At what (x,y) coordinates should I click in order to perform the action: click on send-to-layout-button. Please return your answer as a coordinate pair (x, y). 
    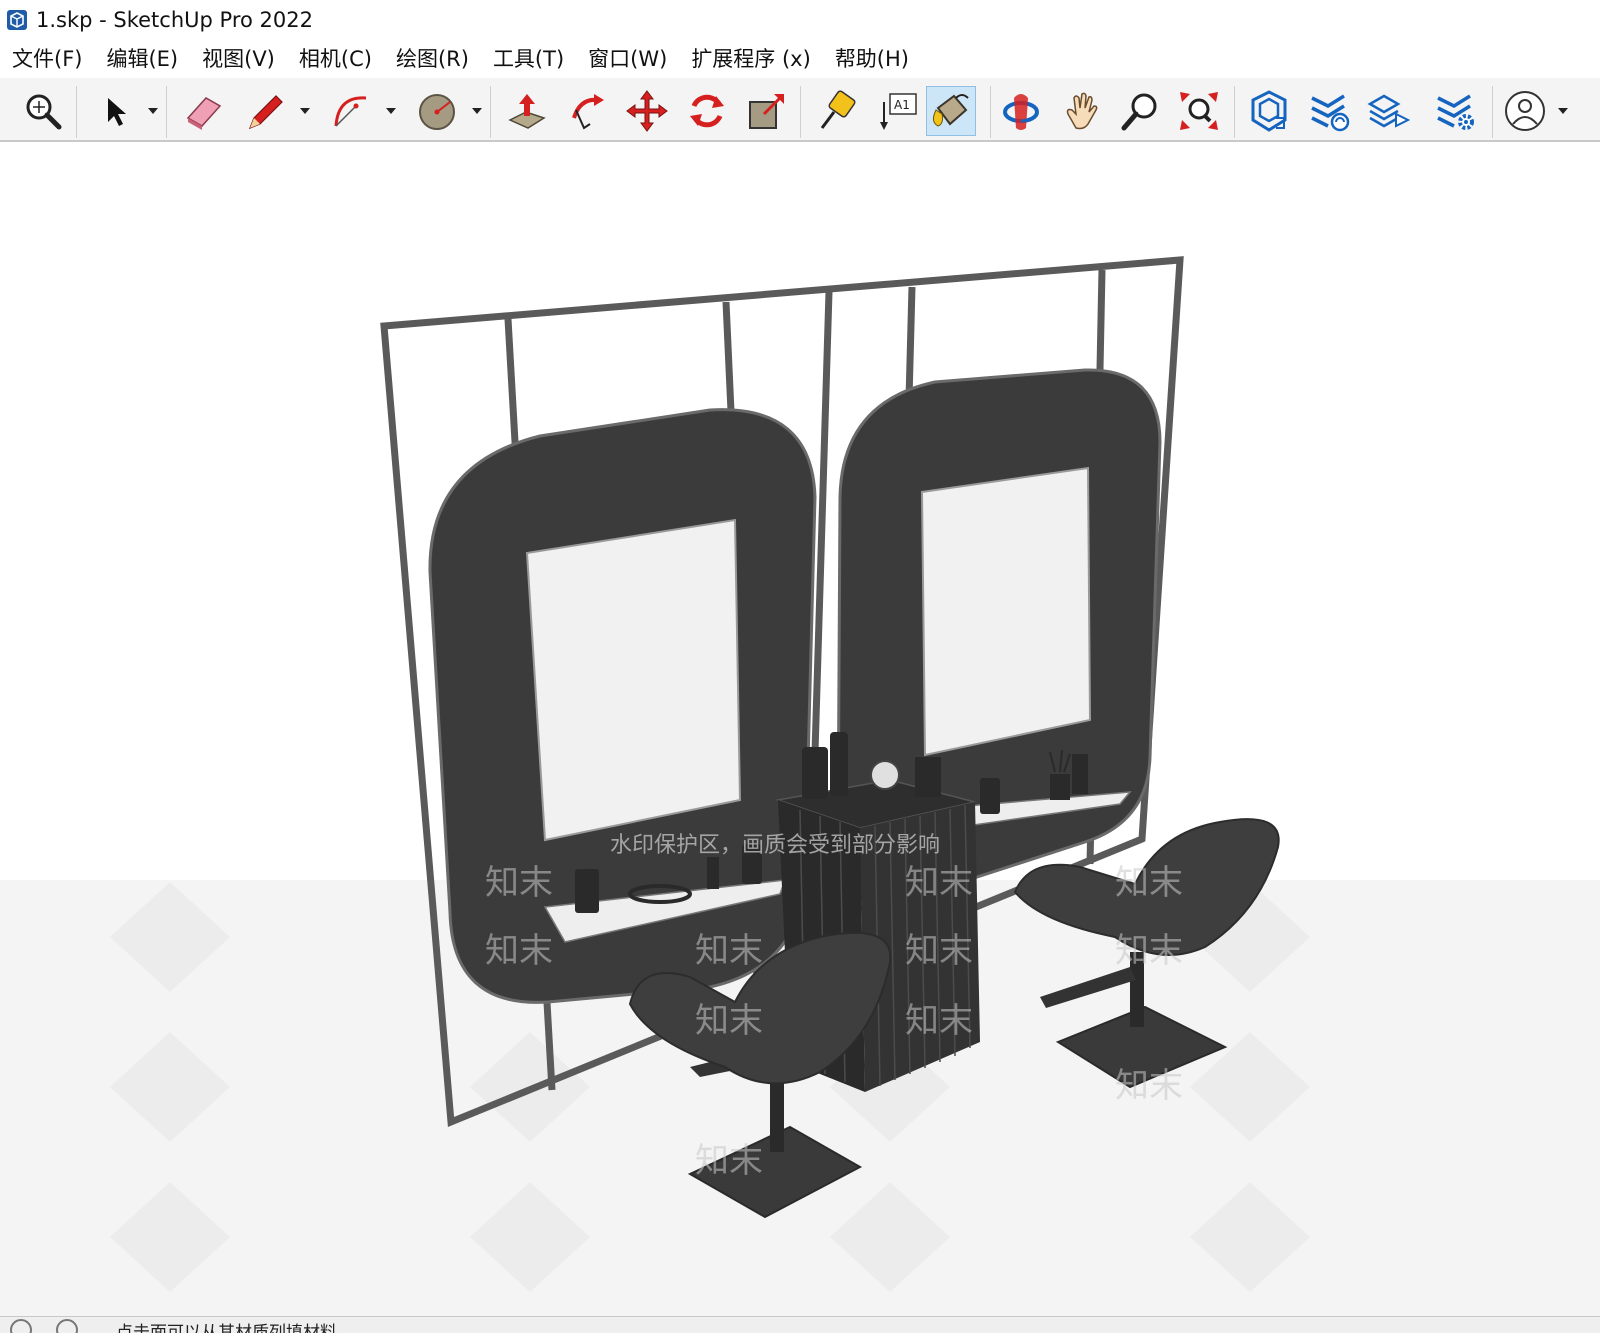
    Looking at the image, I should click on (1389, 111).